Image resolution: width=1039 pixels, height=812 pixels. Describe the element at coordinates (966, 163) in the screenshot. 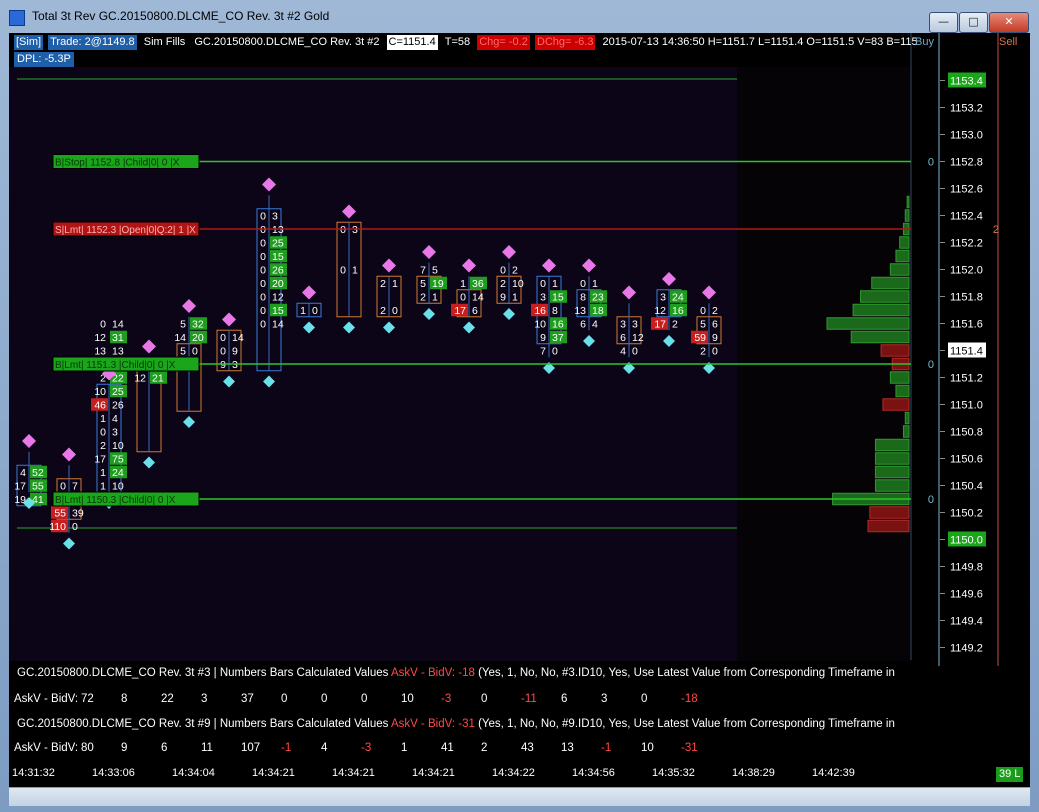

I see `price-tick-label: 1152.8` at that location.